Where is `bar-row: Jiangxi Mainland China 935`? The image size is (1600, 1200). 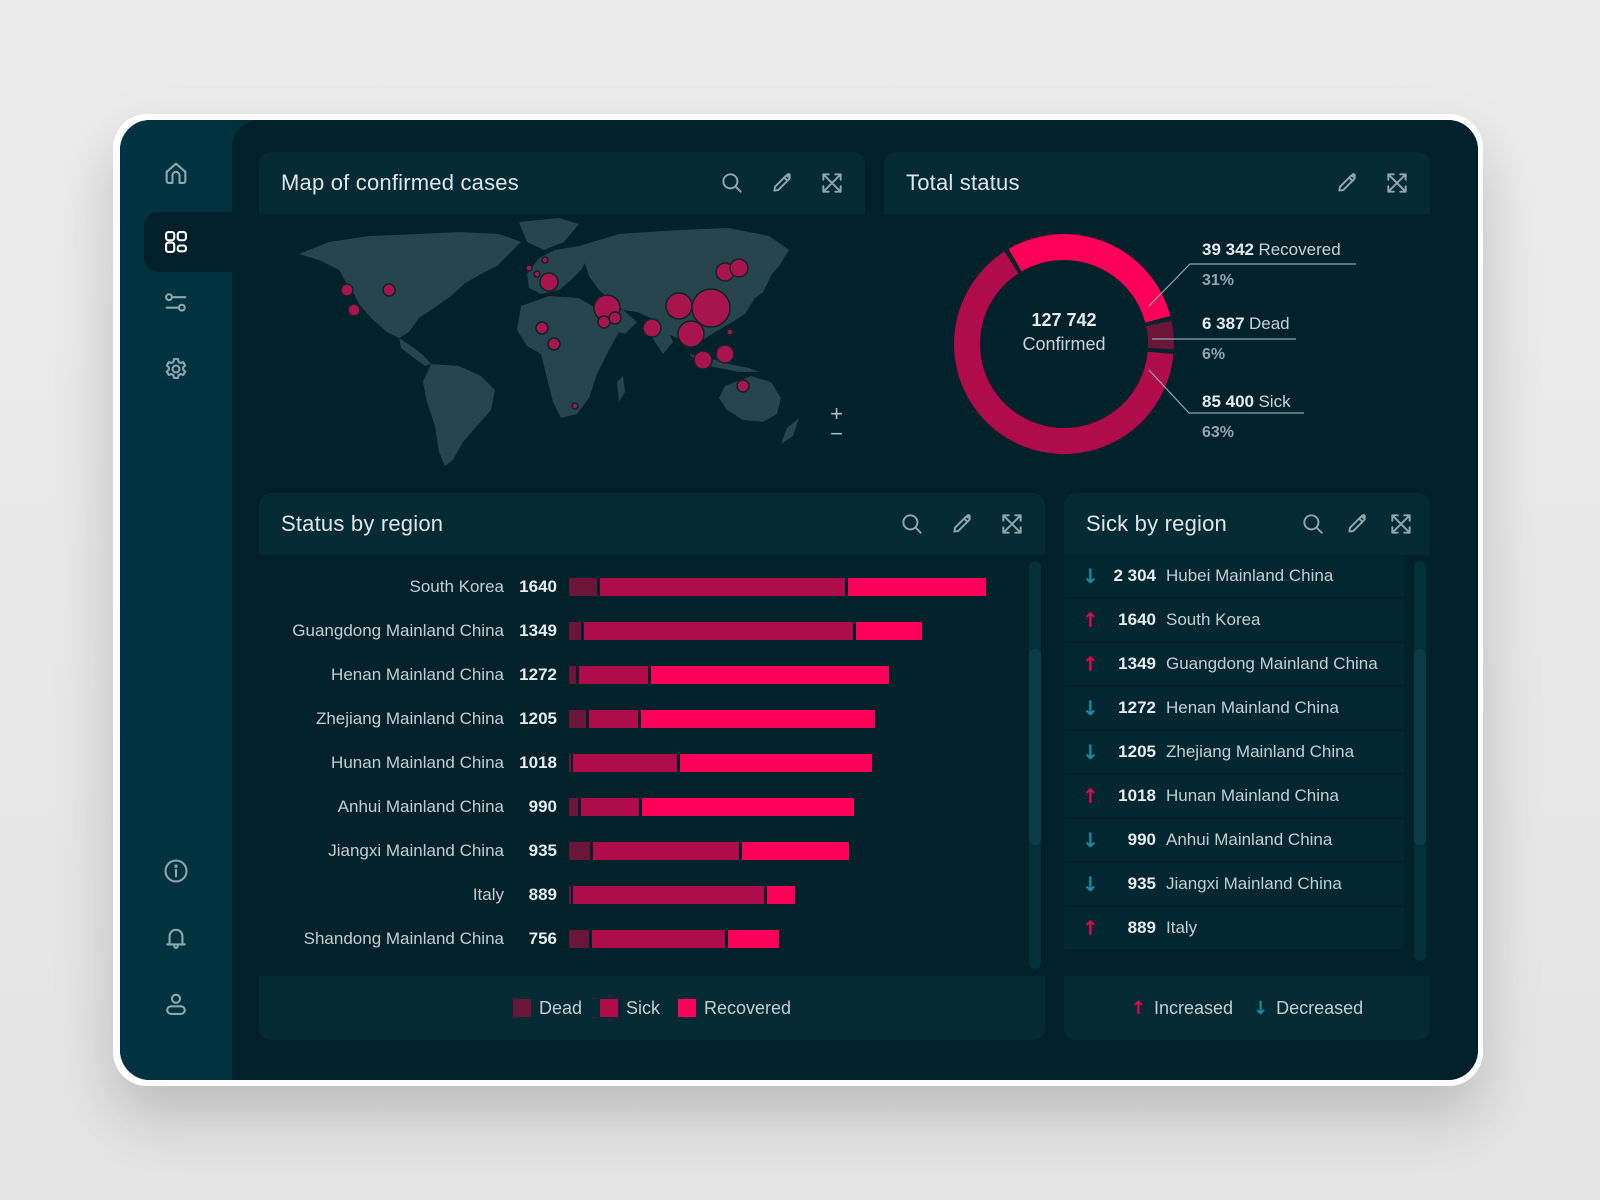
bar-row: Jiangxi Mainland China 935 is located at coordinates (639, 852).